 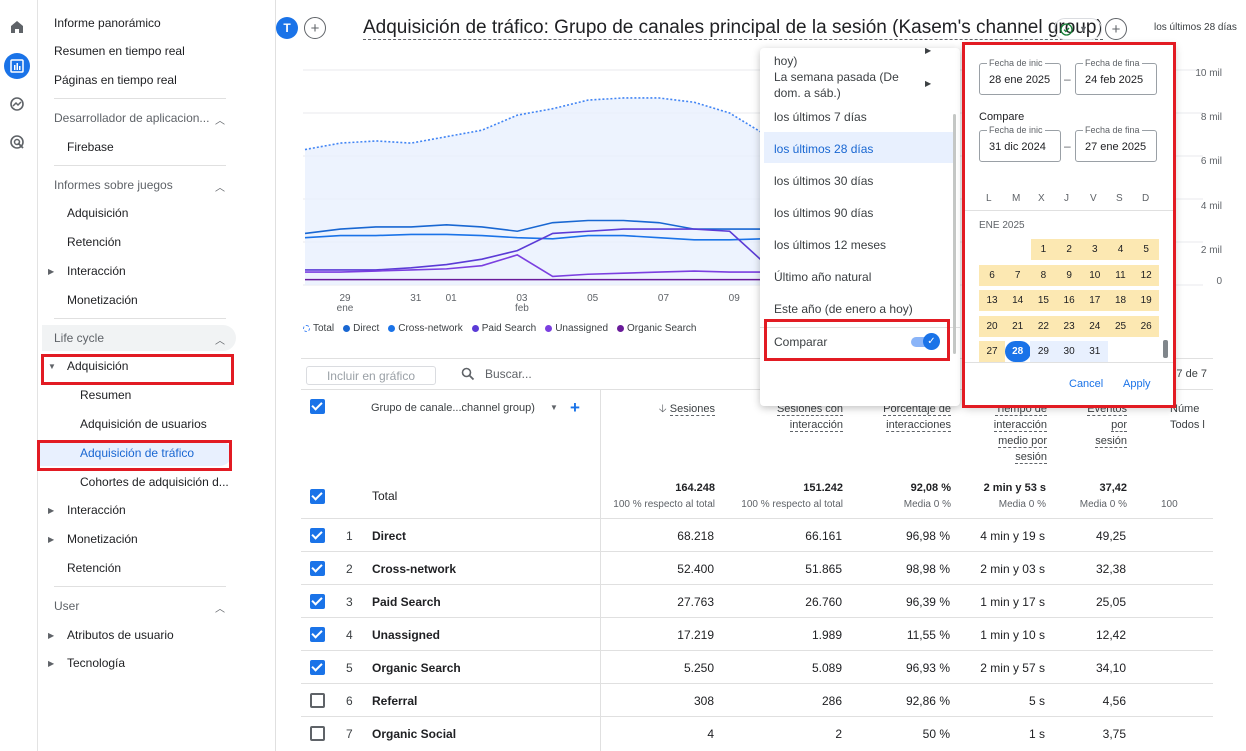 What do you see at coordinates (1016, 433) in the screenshot?
I see `col-avg-engagement-time: Tiempo de interacción medio por sesión` at bounding box center [1016, 433].